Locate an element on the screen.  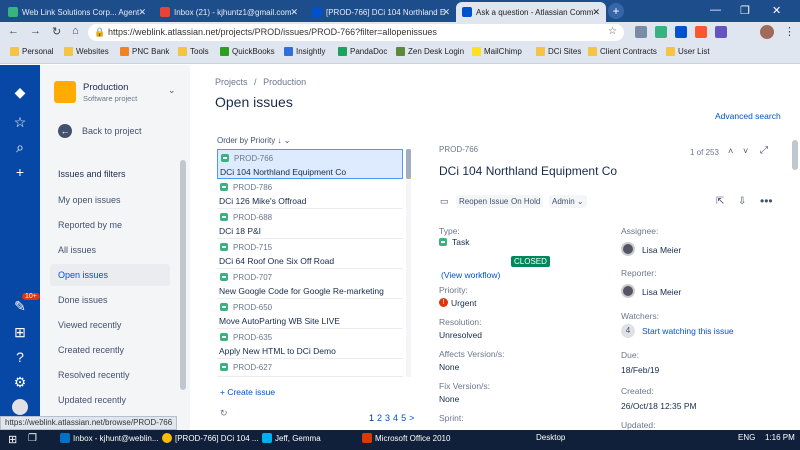
bookmark-item: Websites is located at coordinates (86, 51).